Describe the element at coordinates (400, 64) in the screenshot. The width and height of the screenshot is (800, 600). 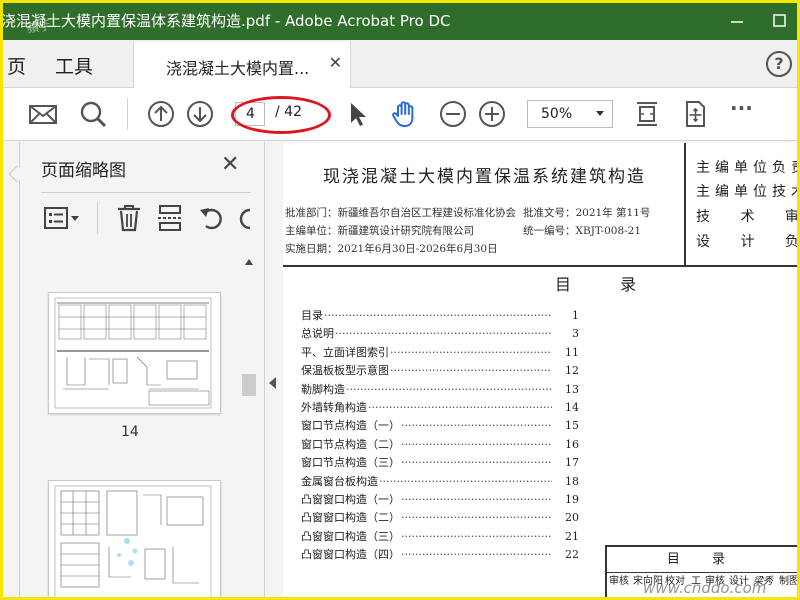
I see `tab-bar: 页 工具 浇混凝土大模内置... ✕ ?` at that location.